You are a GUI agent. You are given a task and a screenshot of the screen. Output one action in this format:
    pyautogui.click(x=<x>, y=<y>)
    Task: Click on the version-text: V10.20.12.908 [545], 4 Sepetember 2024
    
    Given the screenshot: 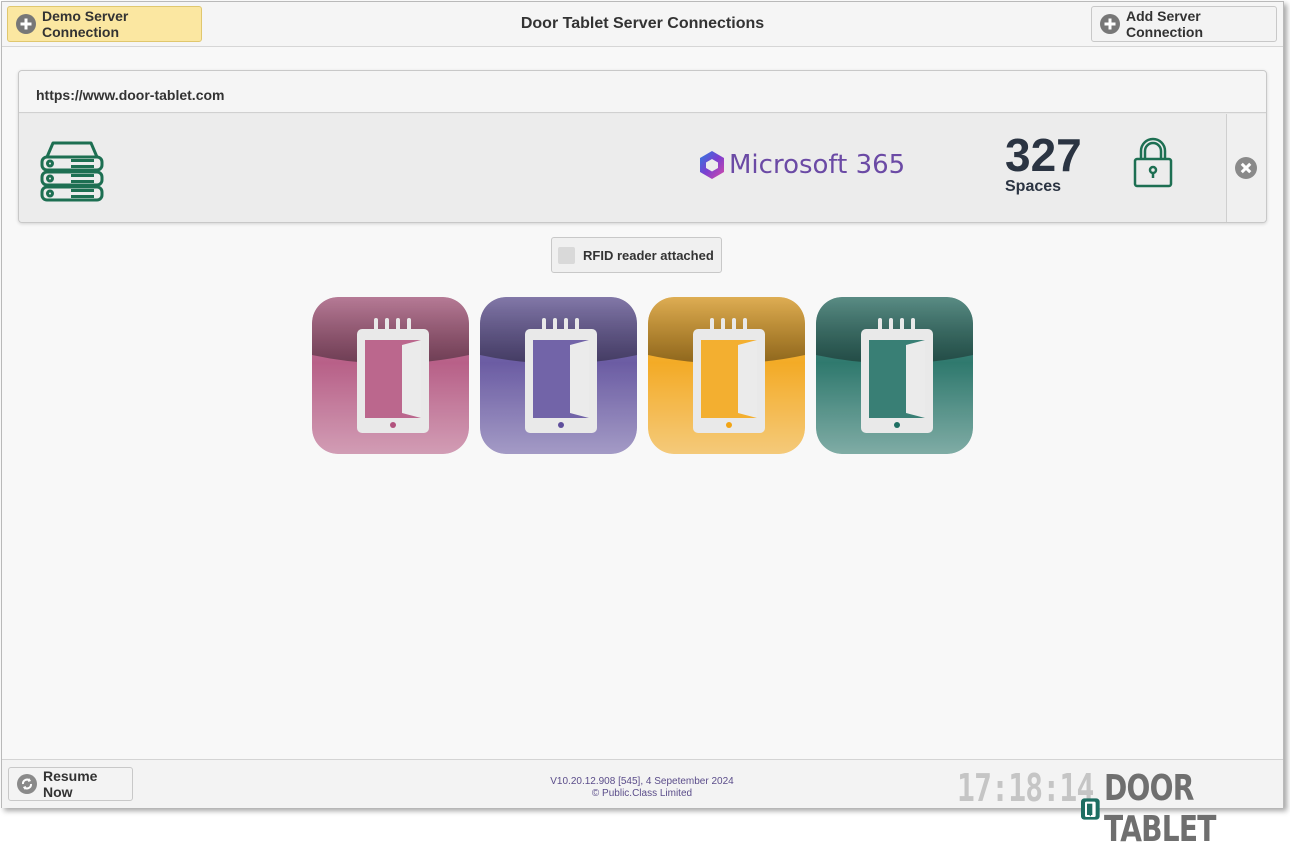 What is the action you would take?
    pyautogui.click(x=642, y=781)
    